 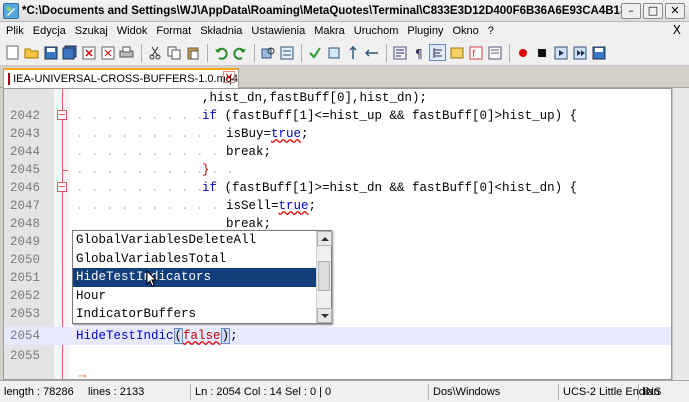 What do you see at coordinates (653, 11) in the screenshot?
I see `maximize-button: □` at bounding box center [653, 11].